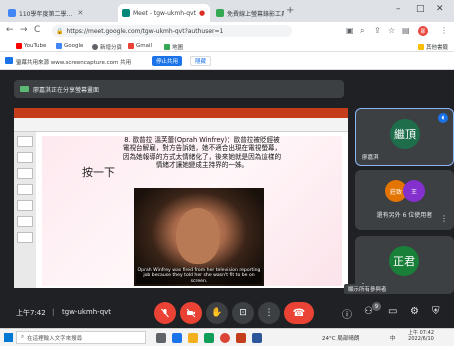  What do you see at coordinates (414, 191) in the screenshot?
I see `avatar: 王` at bounding box center [414, 191].